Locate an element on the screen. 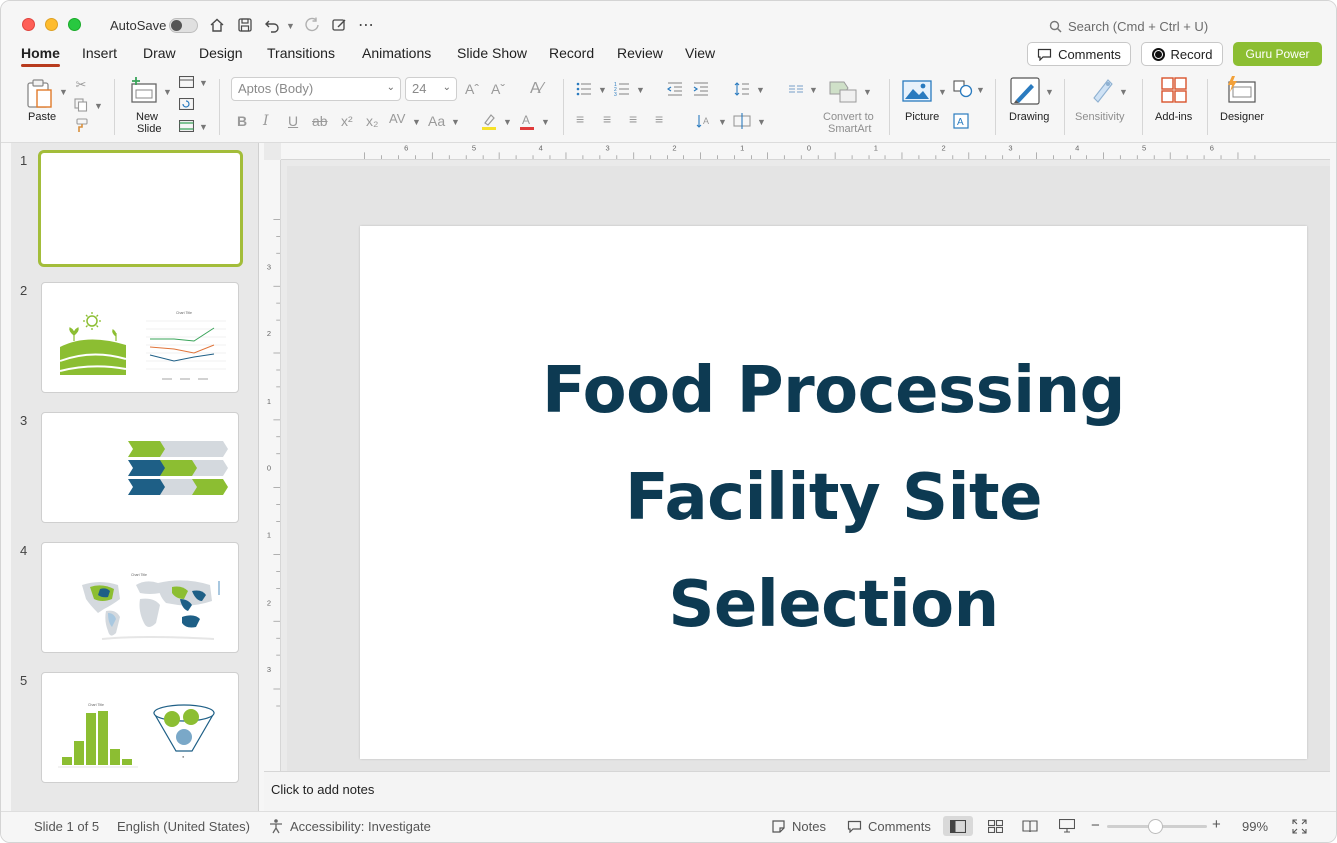 The image size is (1337, 843). designer-icon is located at coordinates (1241, 90).